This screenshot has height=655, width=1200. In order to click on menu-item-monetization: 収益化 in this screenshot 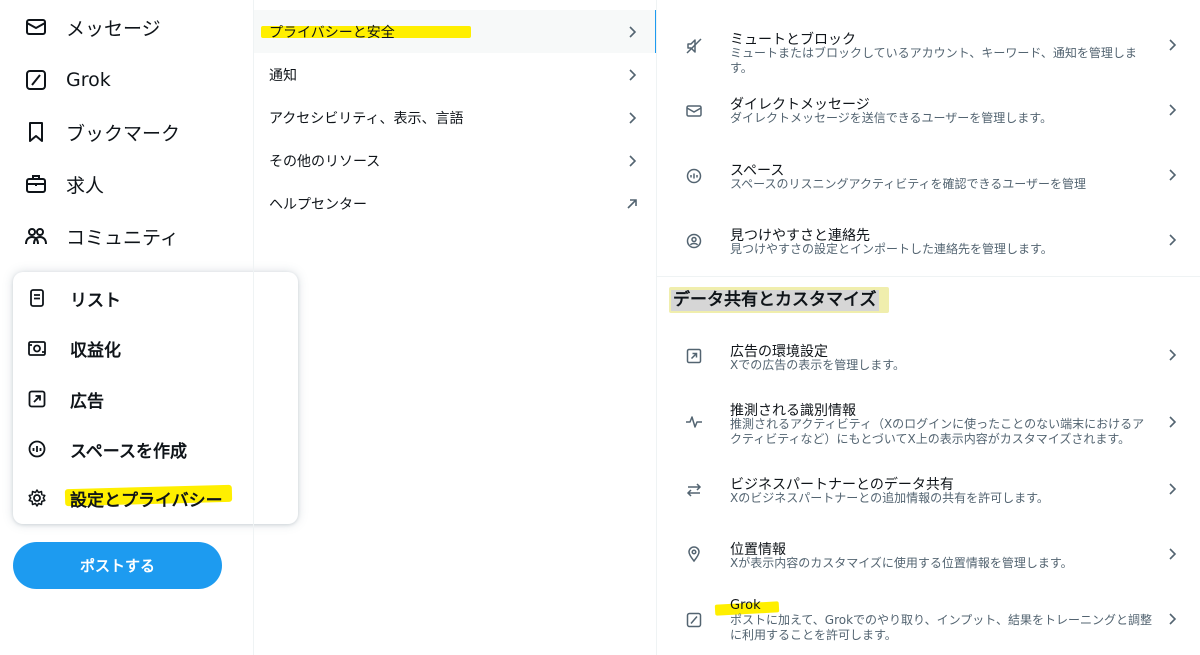, I will do `click(74, 348)`.